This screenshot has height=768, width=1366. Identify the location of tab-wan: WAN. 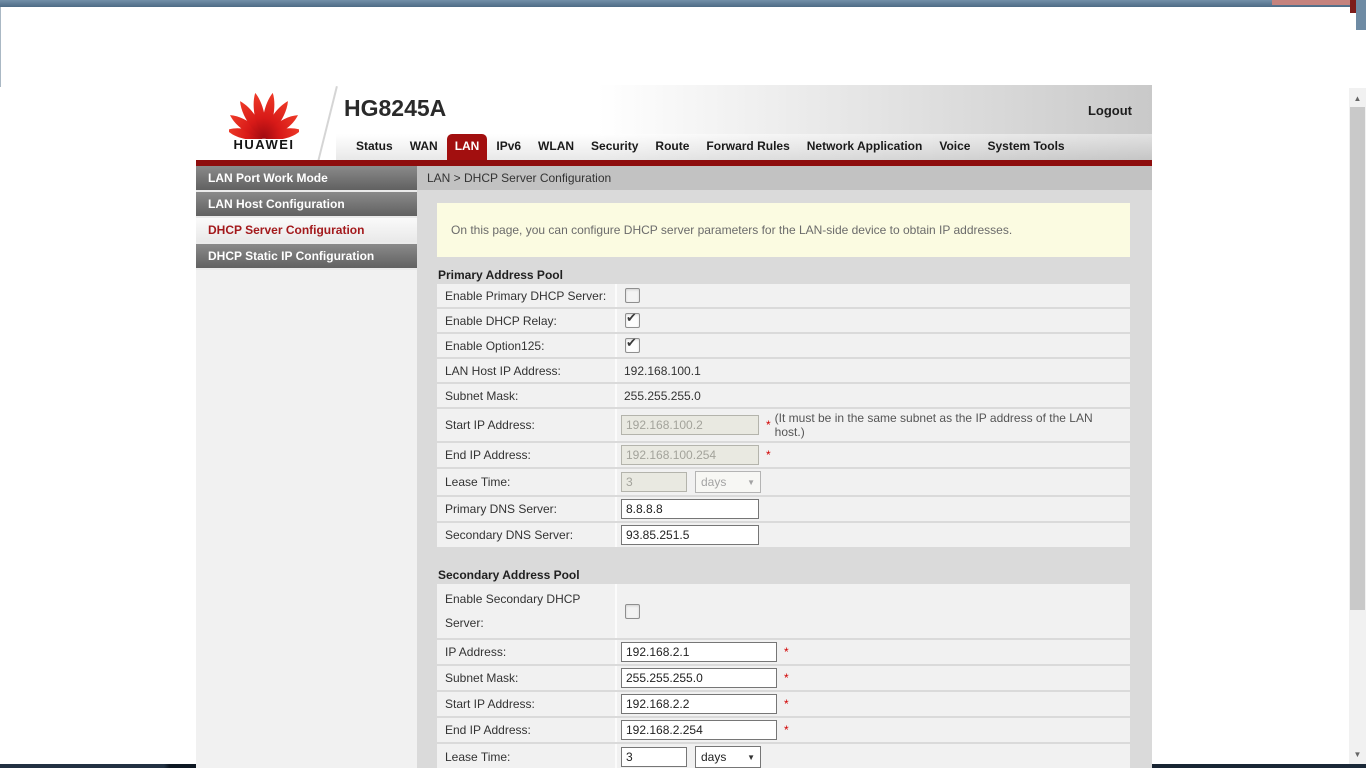
(424, 147).